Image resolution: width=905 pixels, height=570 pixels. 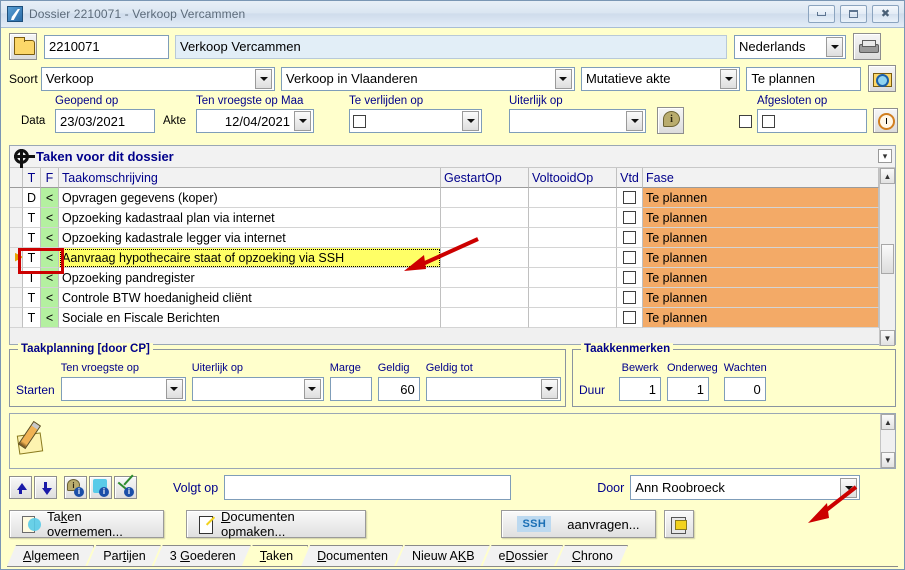 What do you see at coordinates (768, 121) in the screenshot?
I see `afgesloten-inner-checkbox` at bounding box center [768, 121].